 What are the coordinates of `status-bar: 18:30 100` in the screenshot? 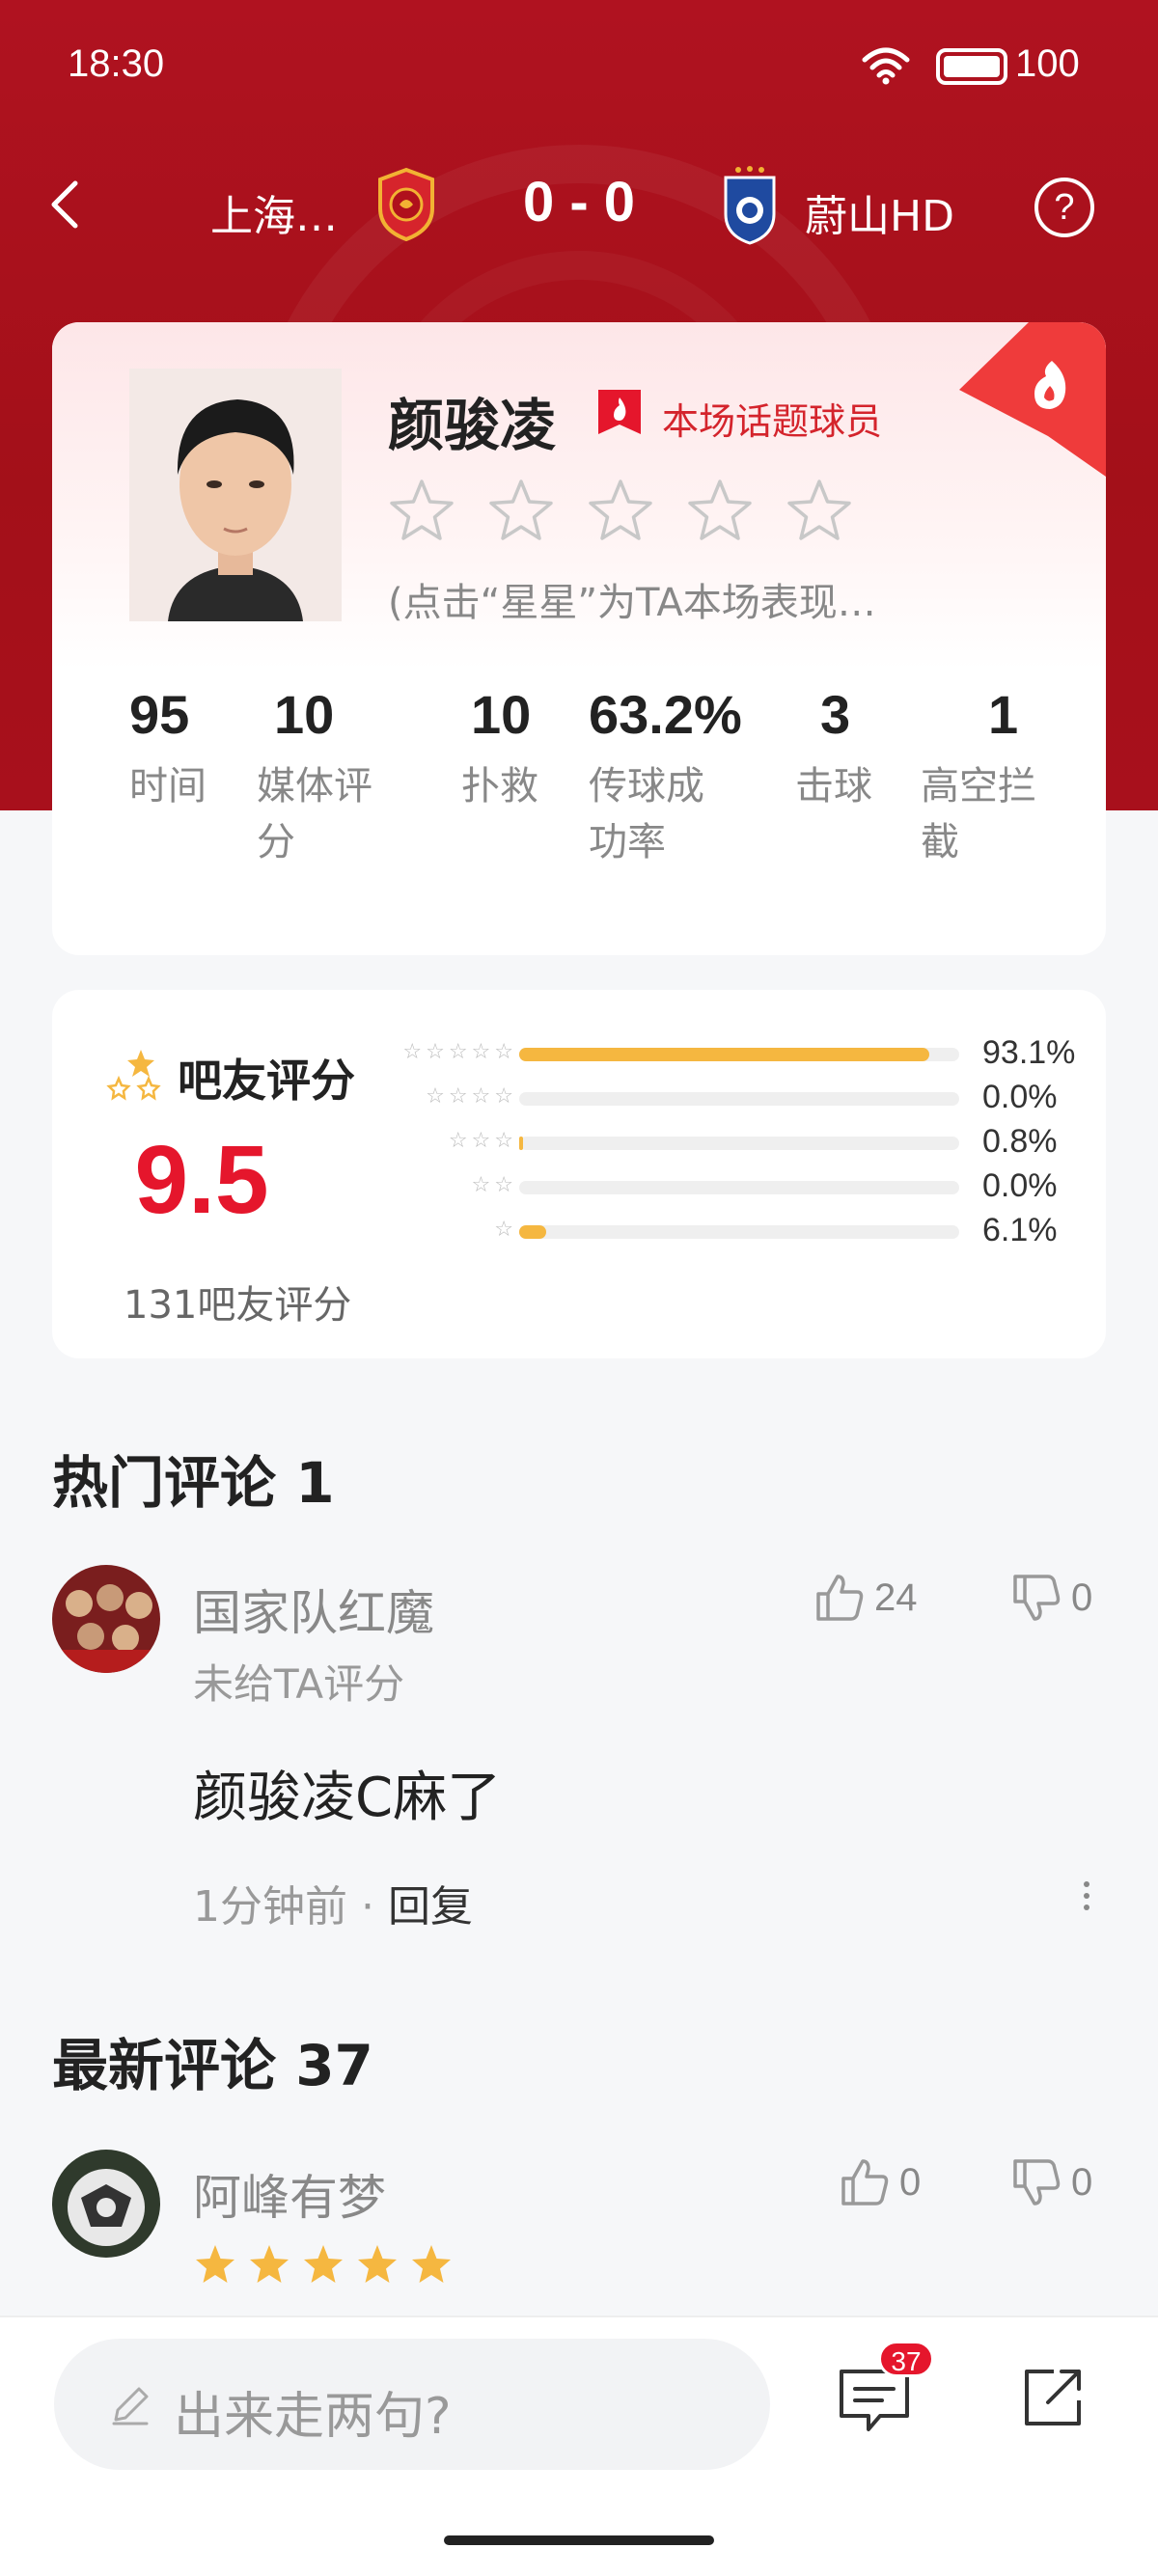 It's located at (579, 67).